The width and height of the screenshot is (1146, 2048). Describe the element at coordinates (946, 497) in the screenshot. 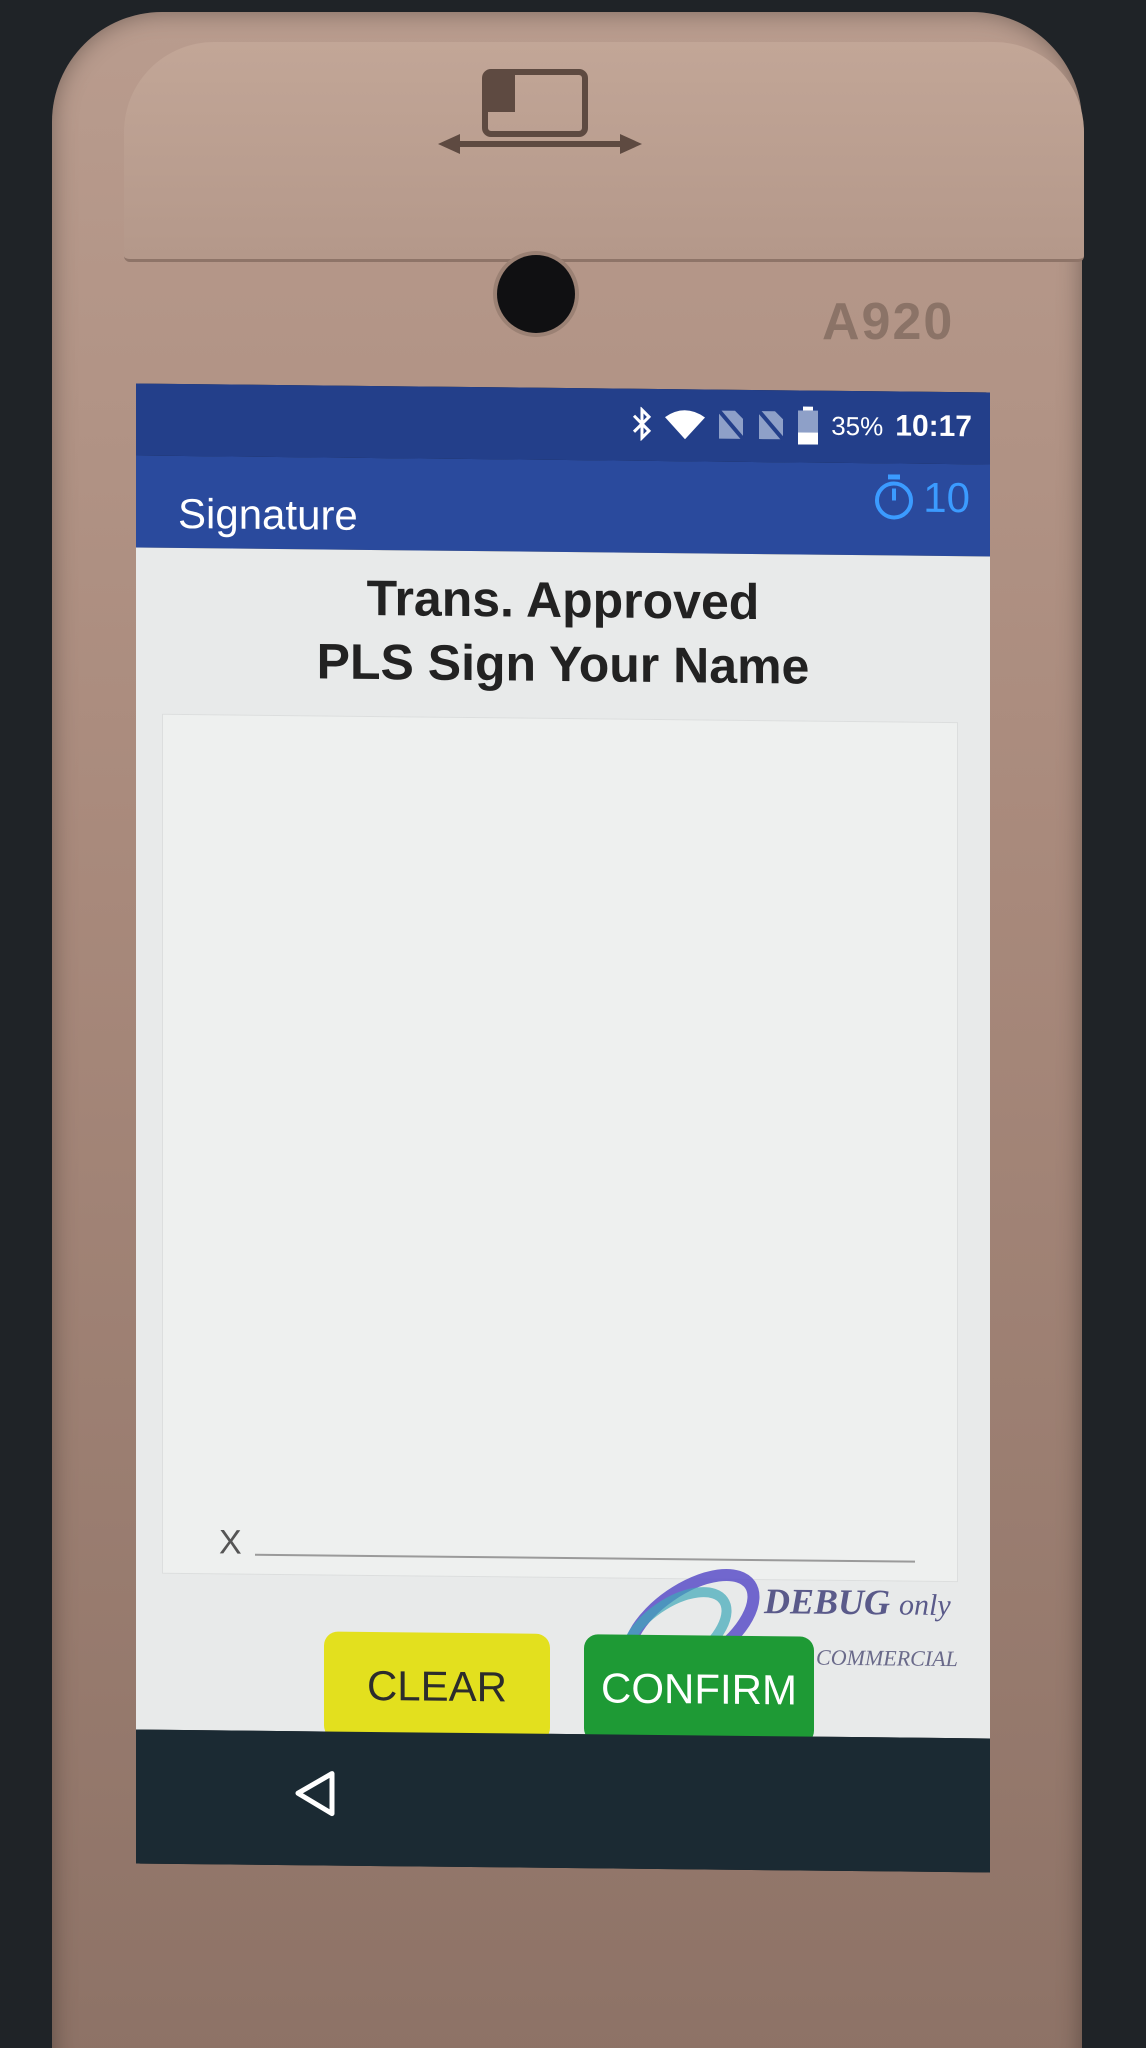

I see `timer-value: 10` at that location.